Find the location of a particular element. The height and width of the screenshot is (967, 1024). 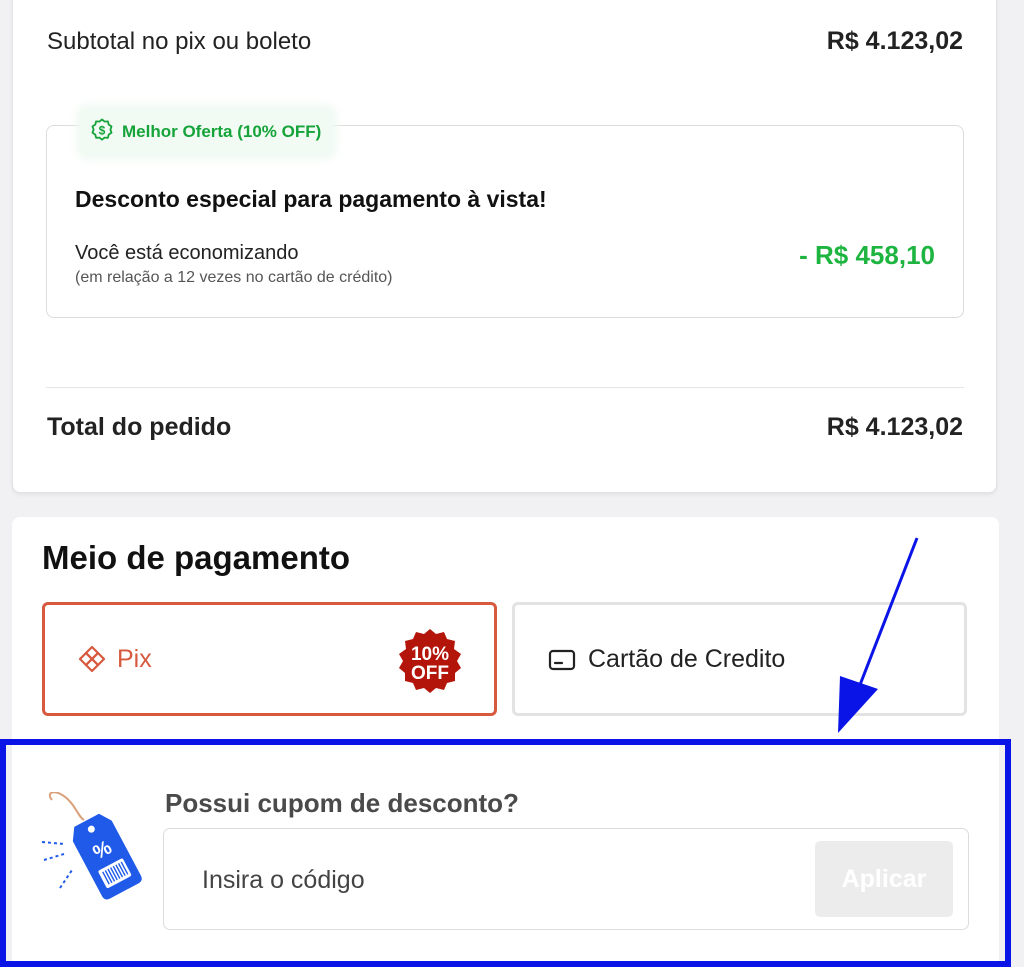

payment-option-credit-card: Cartão de Credito is located at coordinates (739, 659).